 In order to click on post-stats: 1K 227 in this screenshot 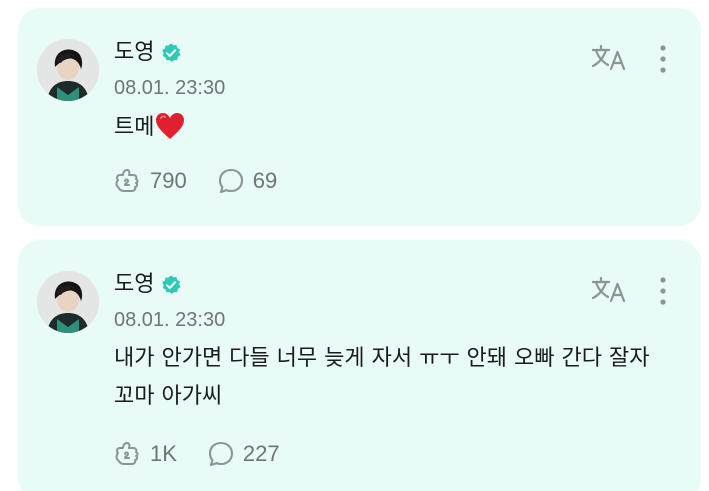, I will do `click(212, 454)`.